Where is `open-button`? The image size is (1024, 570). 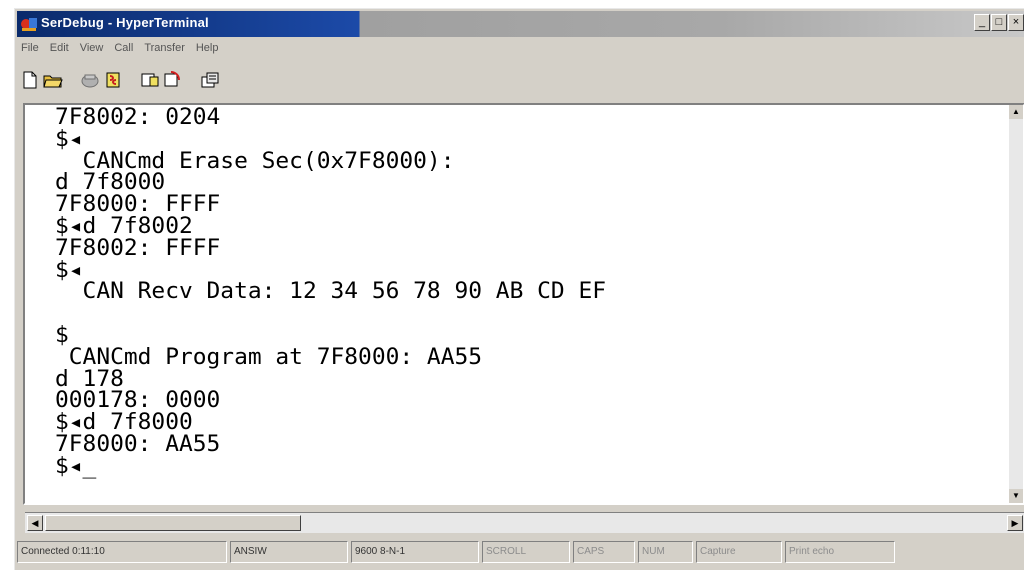 open-button is located at coordinates (53, 80).